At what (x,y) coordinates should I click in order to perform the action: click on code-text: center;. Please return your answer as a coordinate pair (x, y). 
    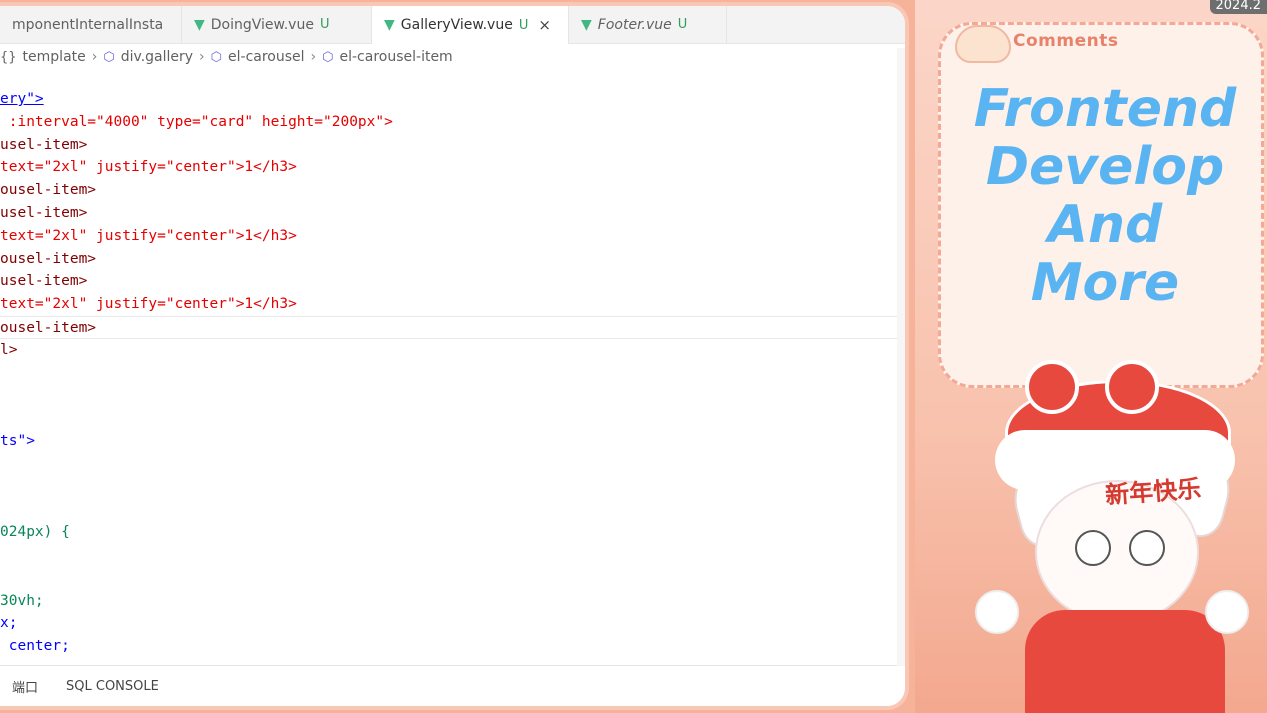
    Looking at the image, I should click on (35, 646).